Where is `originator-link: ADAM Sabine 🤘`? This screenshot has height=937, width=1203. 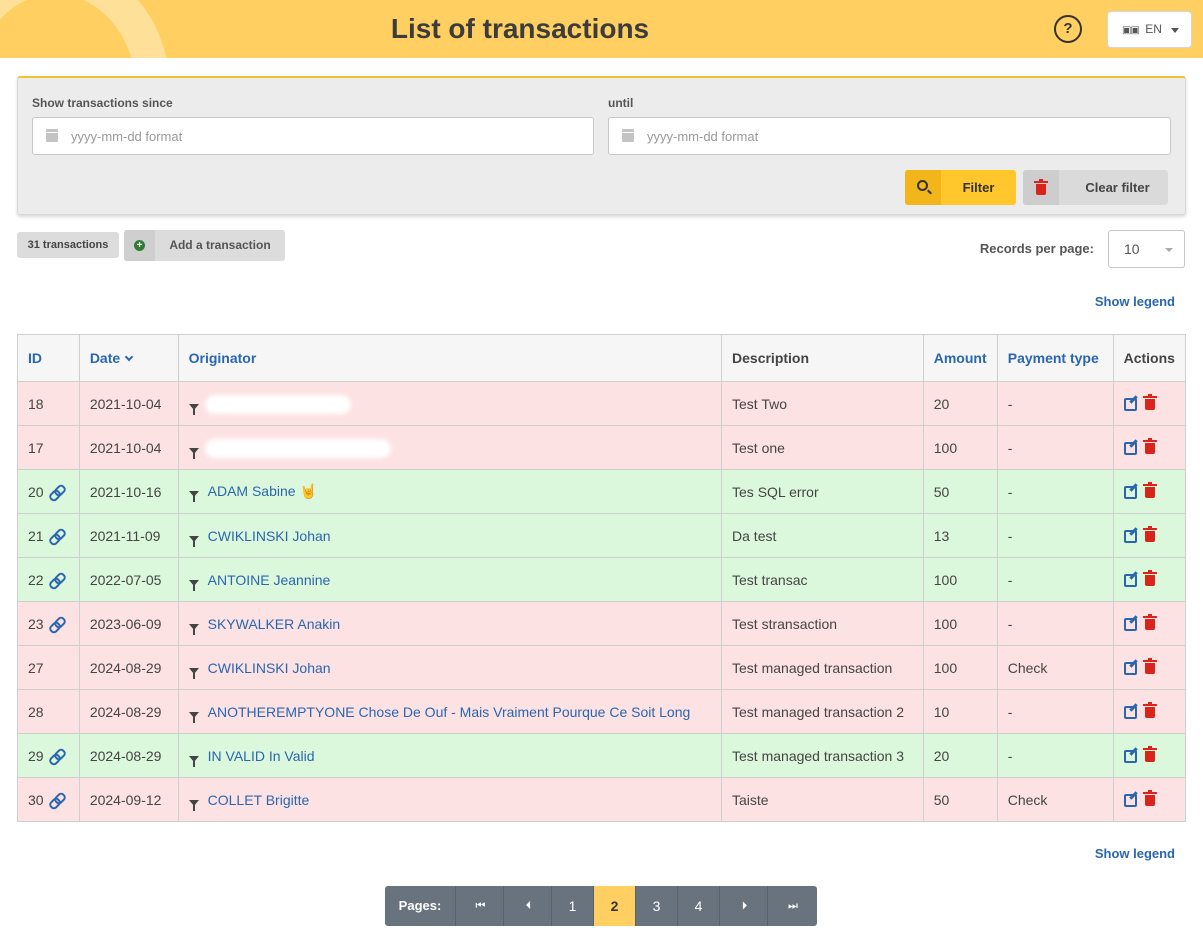 originator-link: ADAM Sabine 🤘 is located at coordinates (262, 491).